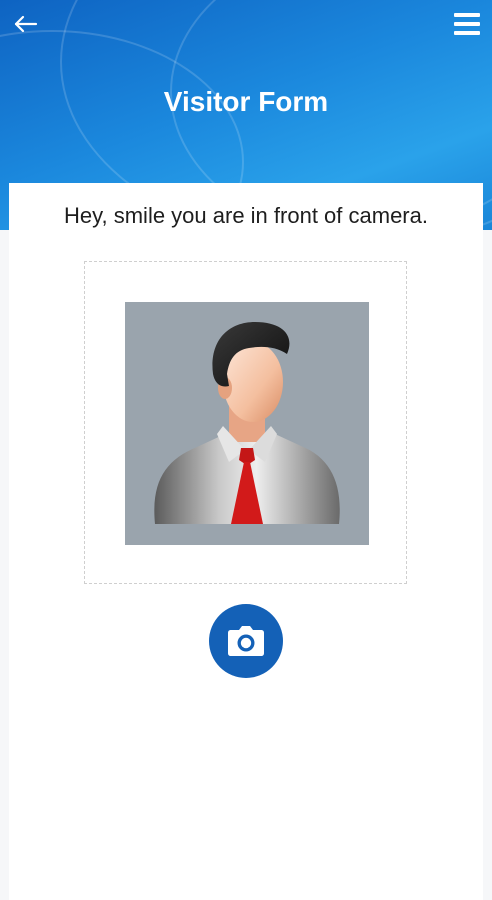 This screenshot has height=900, width=492. What do you see at coordinates (246, 101) in the screenshot?
I see `page-title: Visitor Form` at bounding box center [246, 101].